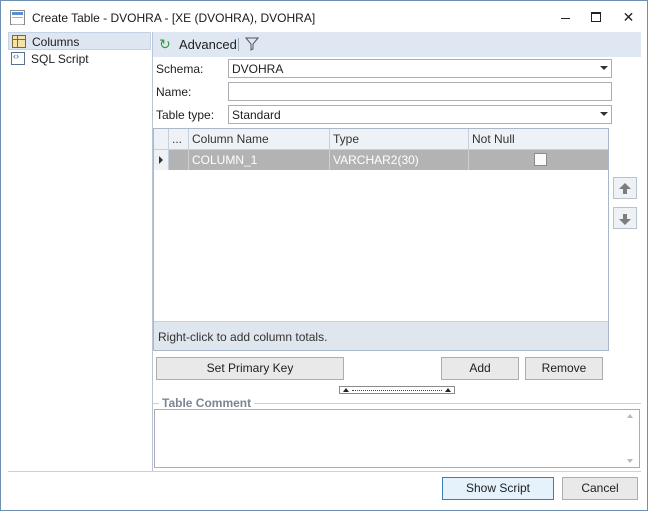 Image resolution: width=648 pixels, height=511 pixels. What do you see at coordinates (399, 139) in the screenshot?
I see `grid-header-type: Type` at bounding box center [399, 139].